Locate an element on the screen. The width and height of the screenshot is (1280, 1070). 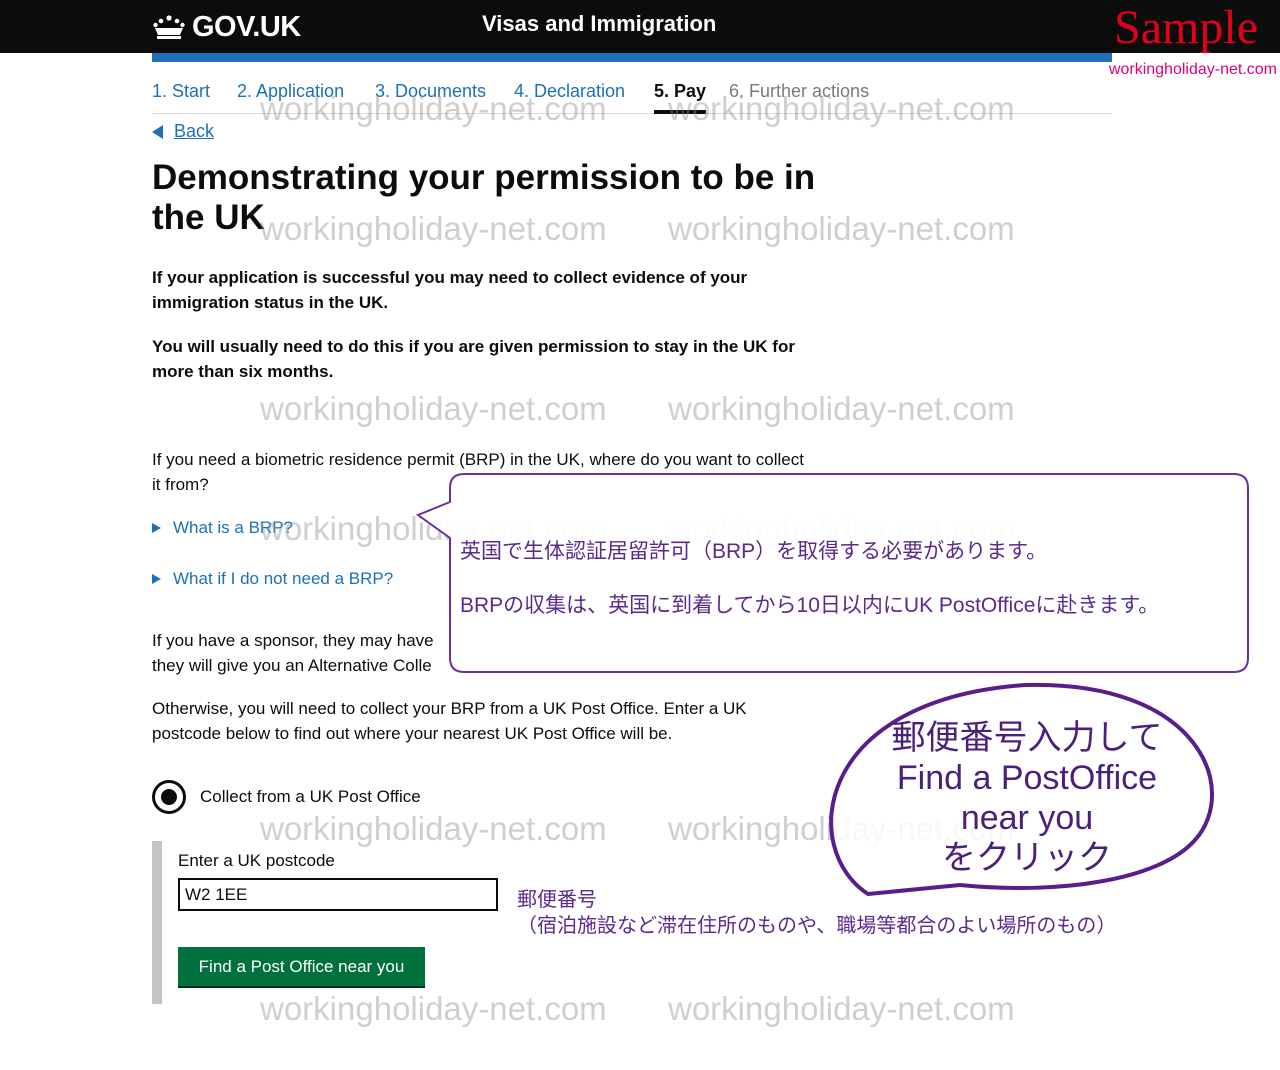
radio-selected-dot is located at coordinates (169, 797).